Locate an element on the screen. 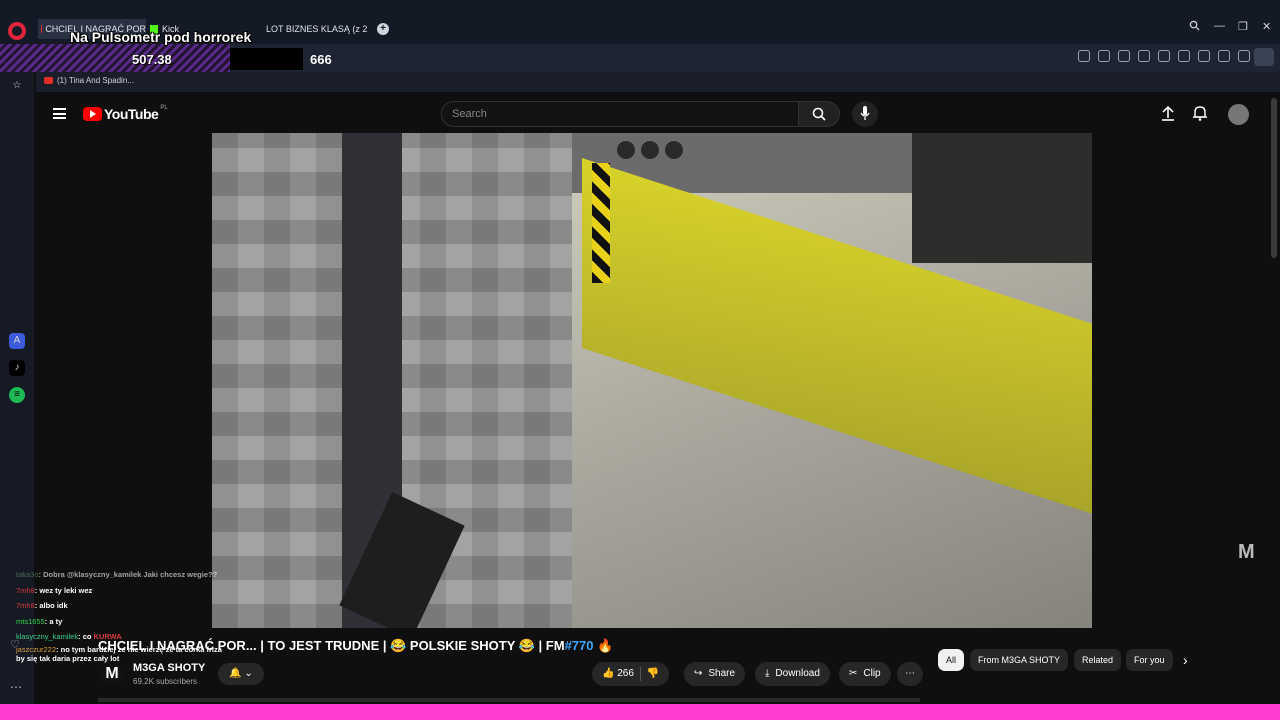 The width and height of the screenshot is (1280, 720). spotify-icon: ≡ is located at coordinates (17, 395).